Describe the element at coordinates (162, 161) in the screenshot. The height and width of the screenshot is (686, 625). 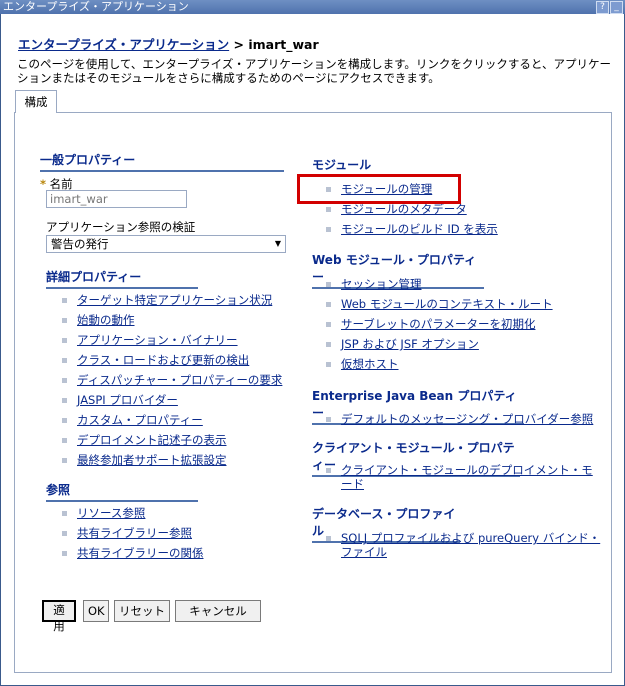
I see `general-properties-heading: 一般プロパティー` at that location.